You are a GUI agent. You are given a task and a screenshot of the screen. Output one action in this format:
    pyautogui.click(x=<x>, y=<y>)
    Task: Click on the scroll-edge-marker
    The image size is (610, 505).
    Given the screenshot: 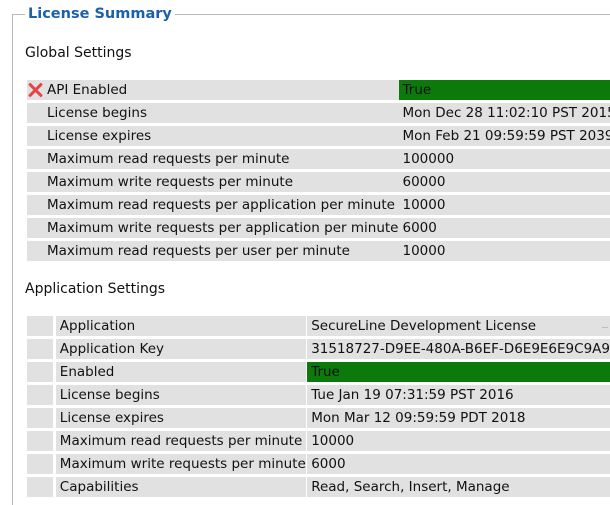 What is the action you would take?
    pyautogui.click(x=605, y=327)
    